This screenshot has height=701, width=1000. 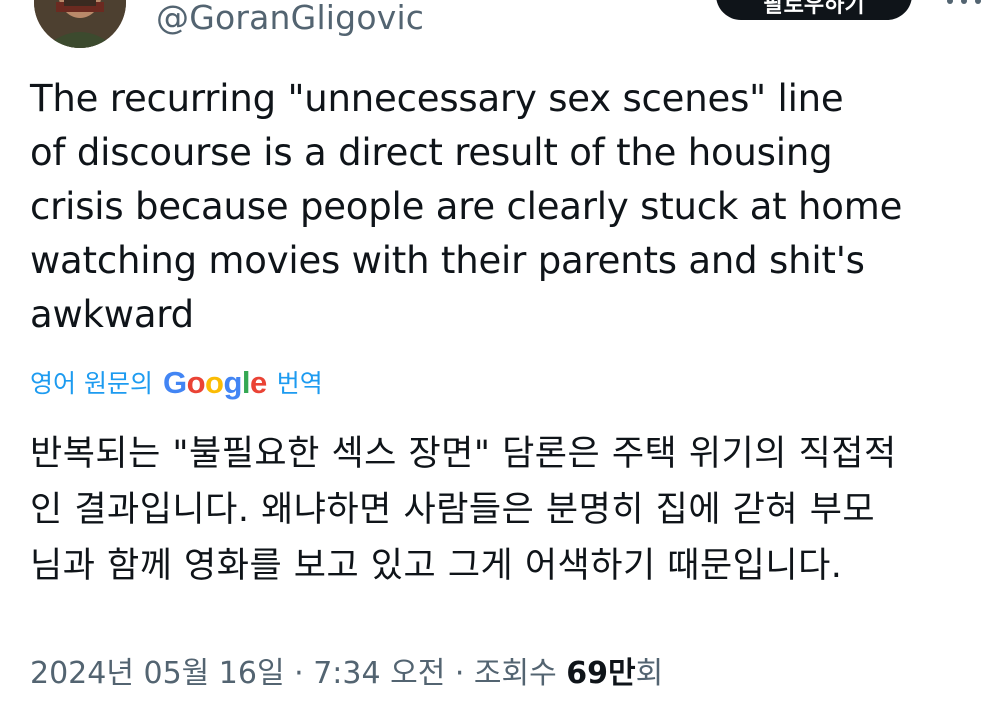 What do you see at coordinates (290, 18) in the screenshot?
I see `author-handle: @GoranGligovic` at bounding box center [290, 18].